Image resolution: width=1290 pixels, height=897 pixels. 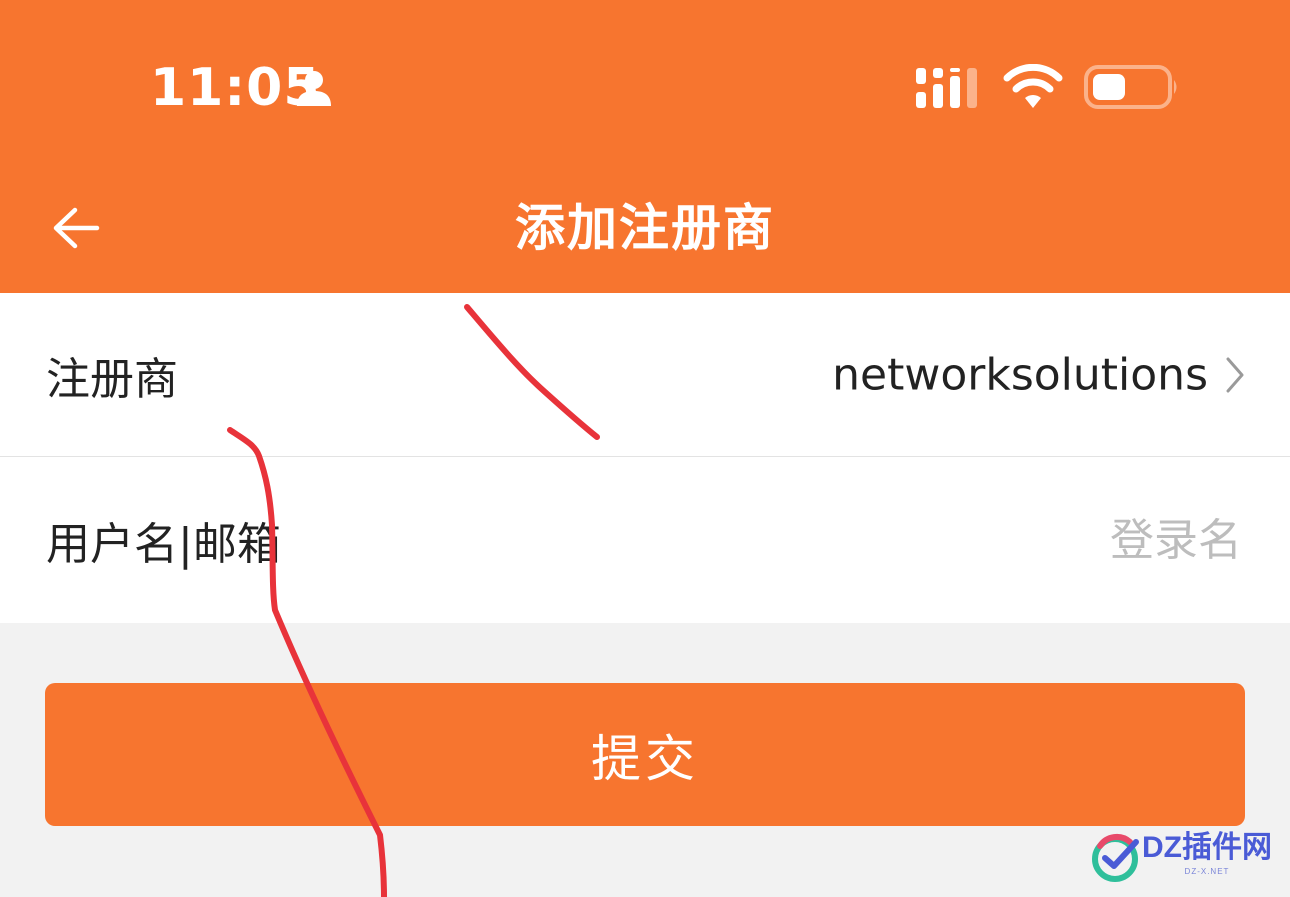 What do you see at coordinates (946, 88) in the screenshot?
I see `cellular-signal-icon` at bounding box center [946, 88].